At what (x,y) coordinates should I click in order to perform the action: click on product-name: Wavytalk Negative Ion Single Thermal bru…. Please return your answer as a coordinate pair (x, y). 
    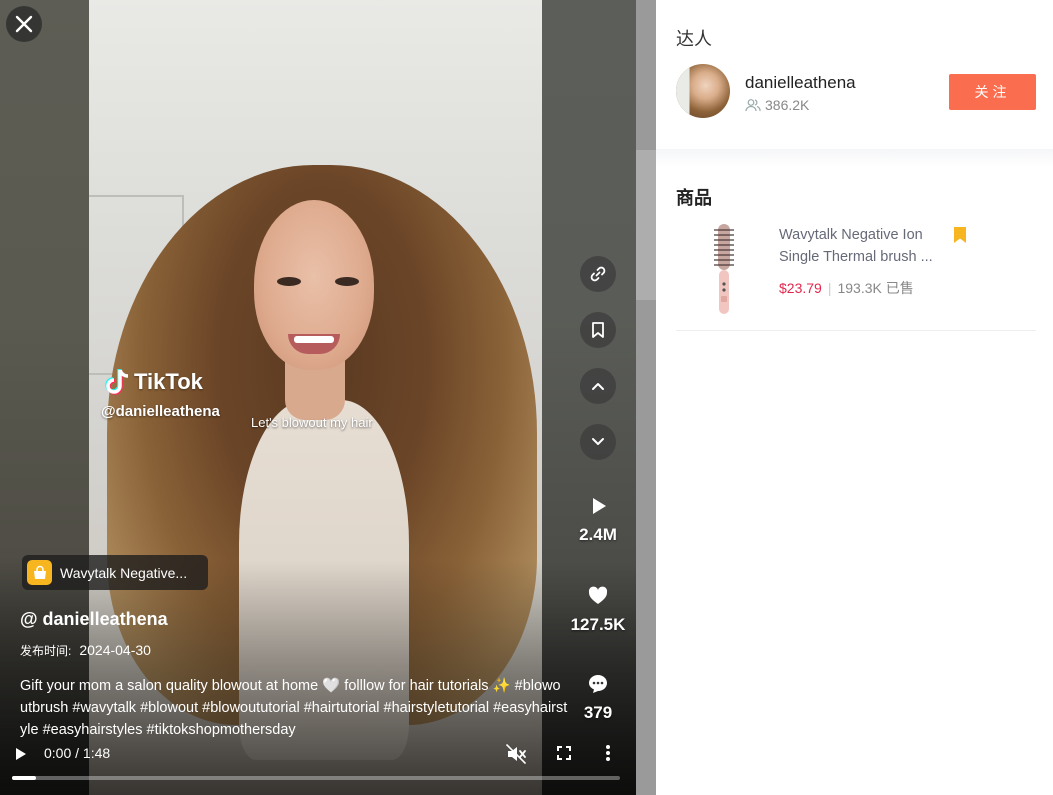
    Looking at the image, I should click on (861, 246).